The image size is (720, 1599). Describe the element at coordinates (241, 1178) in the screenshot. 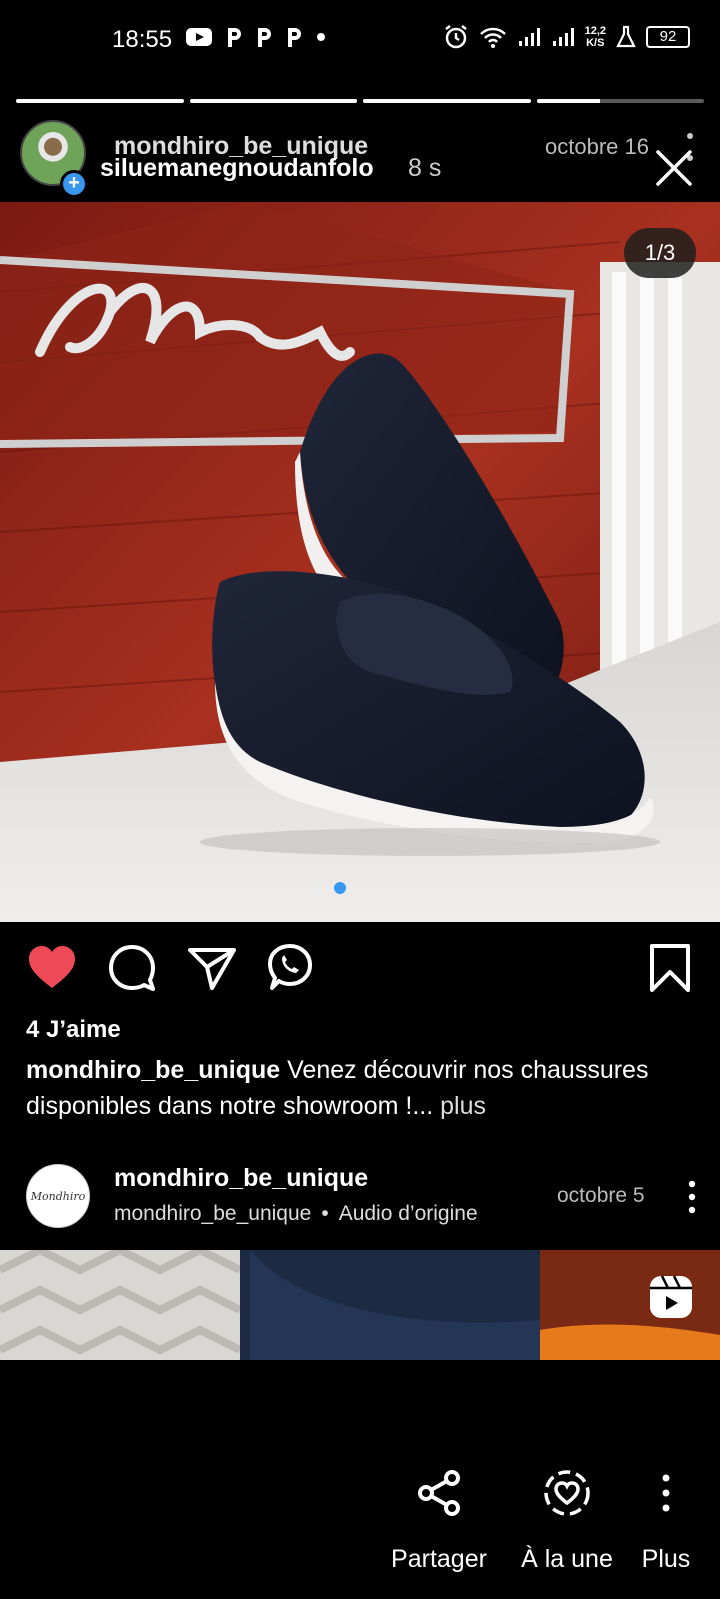

I see `second-post-username: mondhiro_be_unique` at that location.